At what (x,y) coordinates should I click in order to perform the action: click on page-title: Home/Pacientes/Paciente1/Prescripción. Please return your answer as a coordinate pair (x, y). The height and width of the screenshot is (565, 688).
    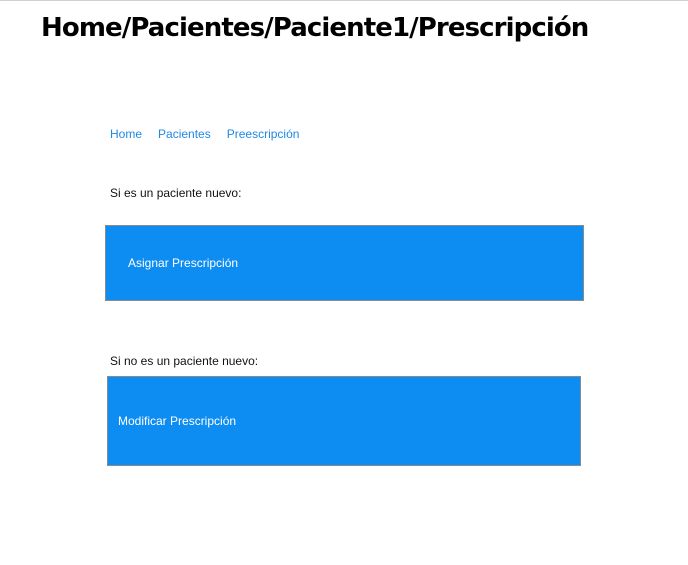
    Looking at the image, I should click on (315, 28).